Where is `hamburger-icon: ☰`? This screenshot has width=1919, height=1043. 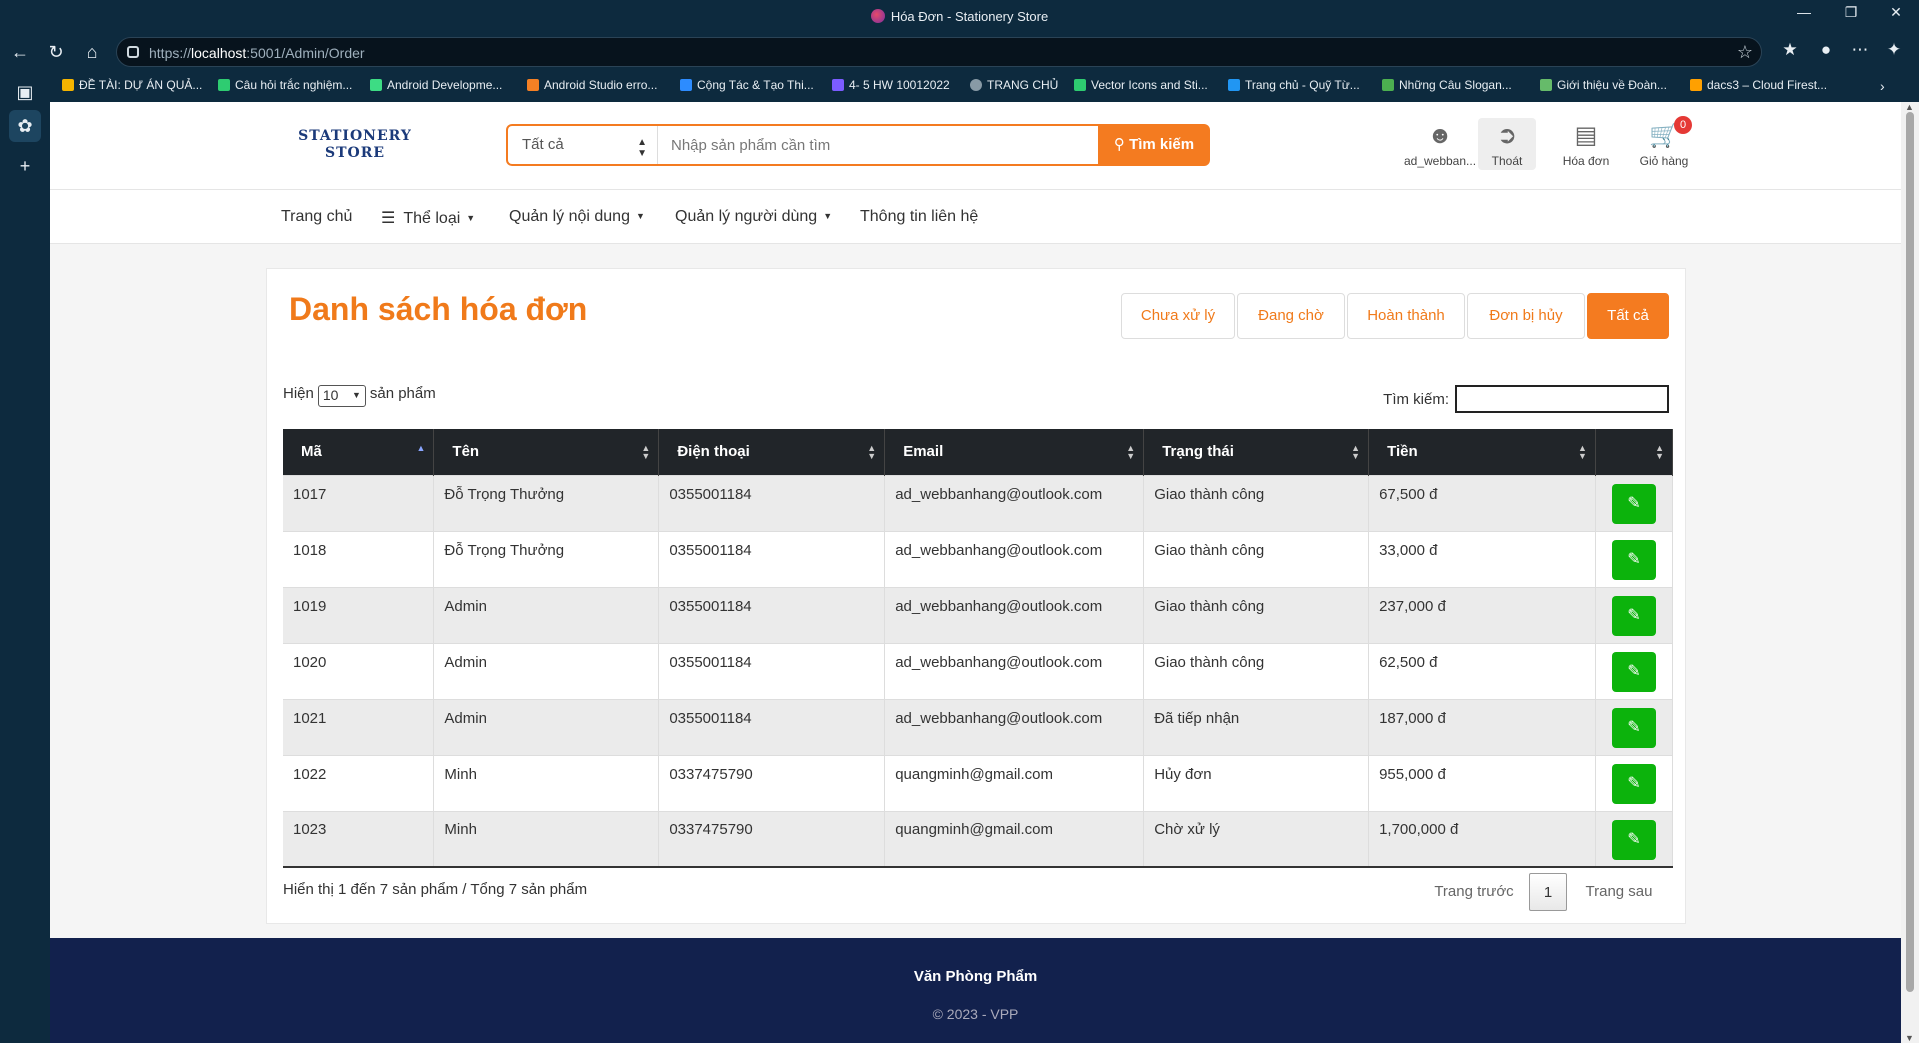
hamburger-icon: ☰ is located at coordinates (388, 218).